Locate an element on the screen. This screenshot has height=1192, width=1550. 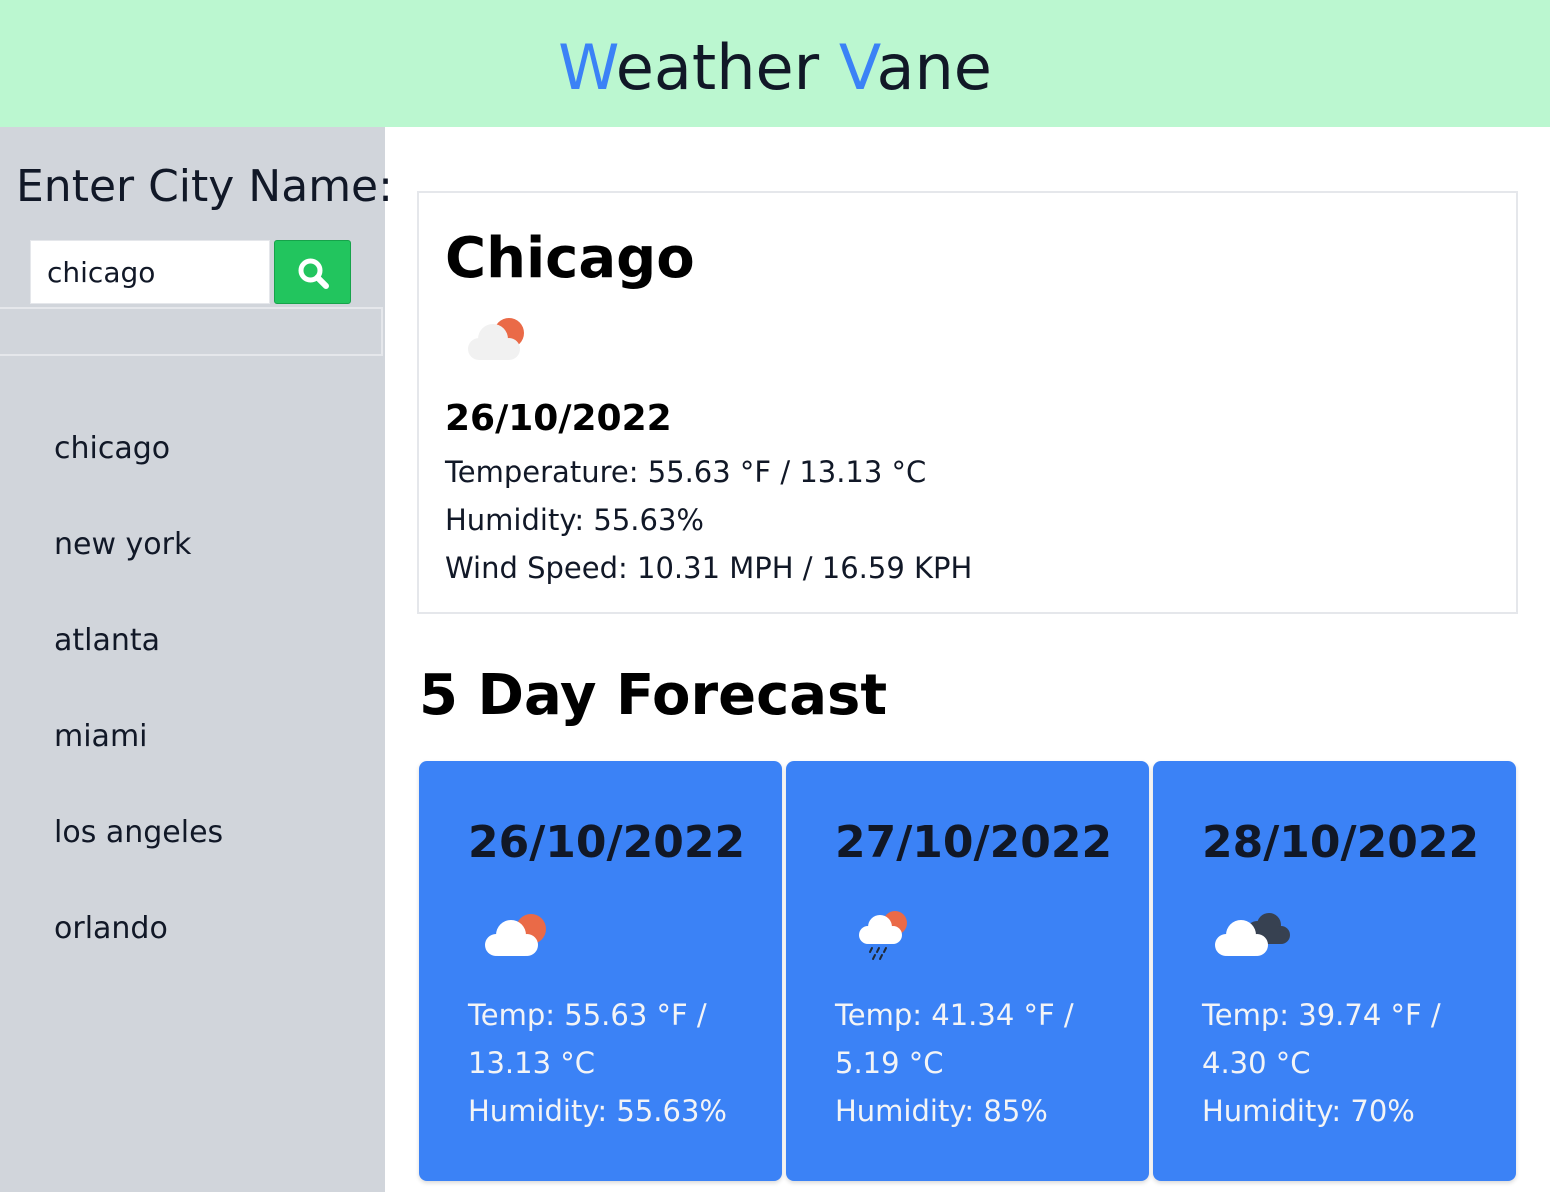
forecast-date: 28/10/2022 is located at coordinates (1341, 842).